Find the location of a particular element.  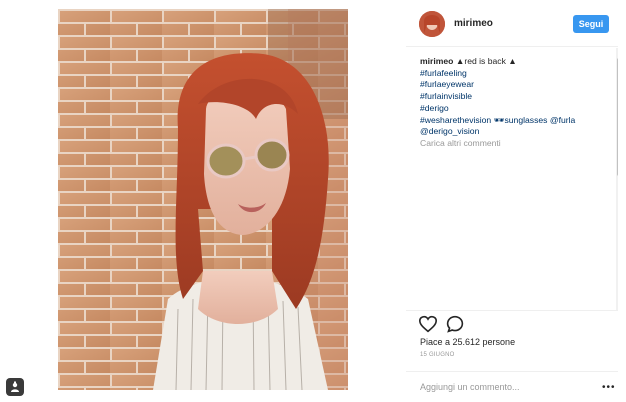

post-date: 15 GIUGNO is located at coordinates (437, 355).